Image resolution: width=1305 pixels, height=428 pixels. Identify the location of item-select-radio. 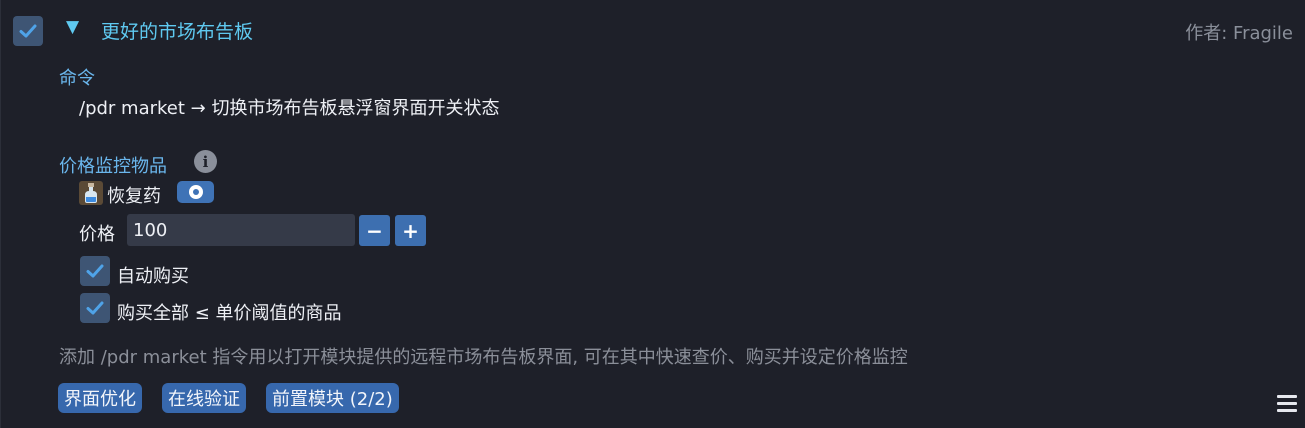
(195, 192).